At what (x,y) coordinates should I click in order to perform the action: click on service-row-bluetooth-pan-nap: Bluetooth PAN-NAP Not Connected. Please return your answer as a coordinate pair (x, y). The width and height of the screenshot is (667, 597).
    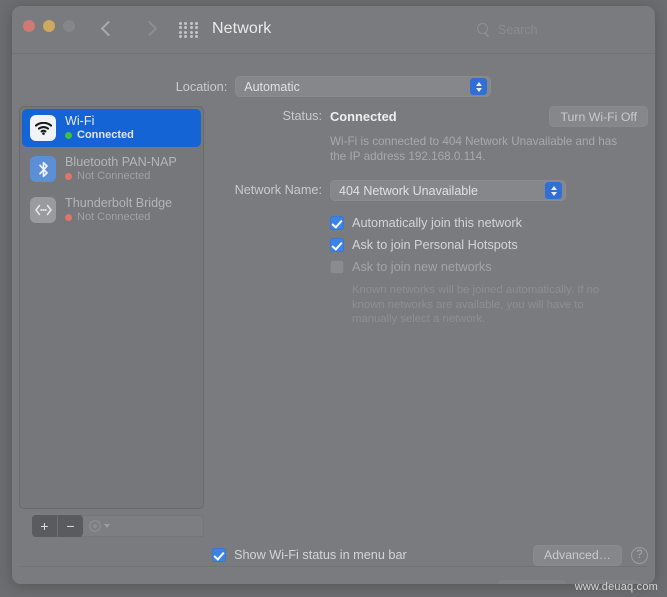
    Looking at the image, I should click on (111, 169).